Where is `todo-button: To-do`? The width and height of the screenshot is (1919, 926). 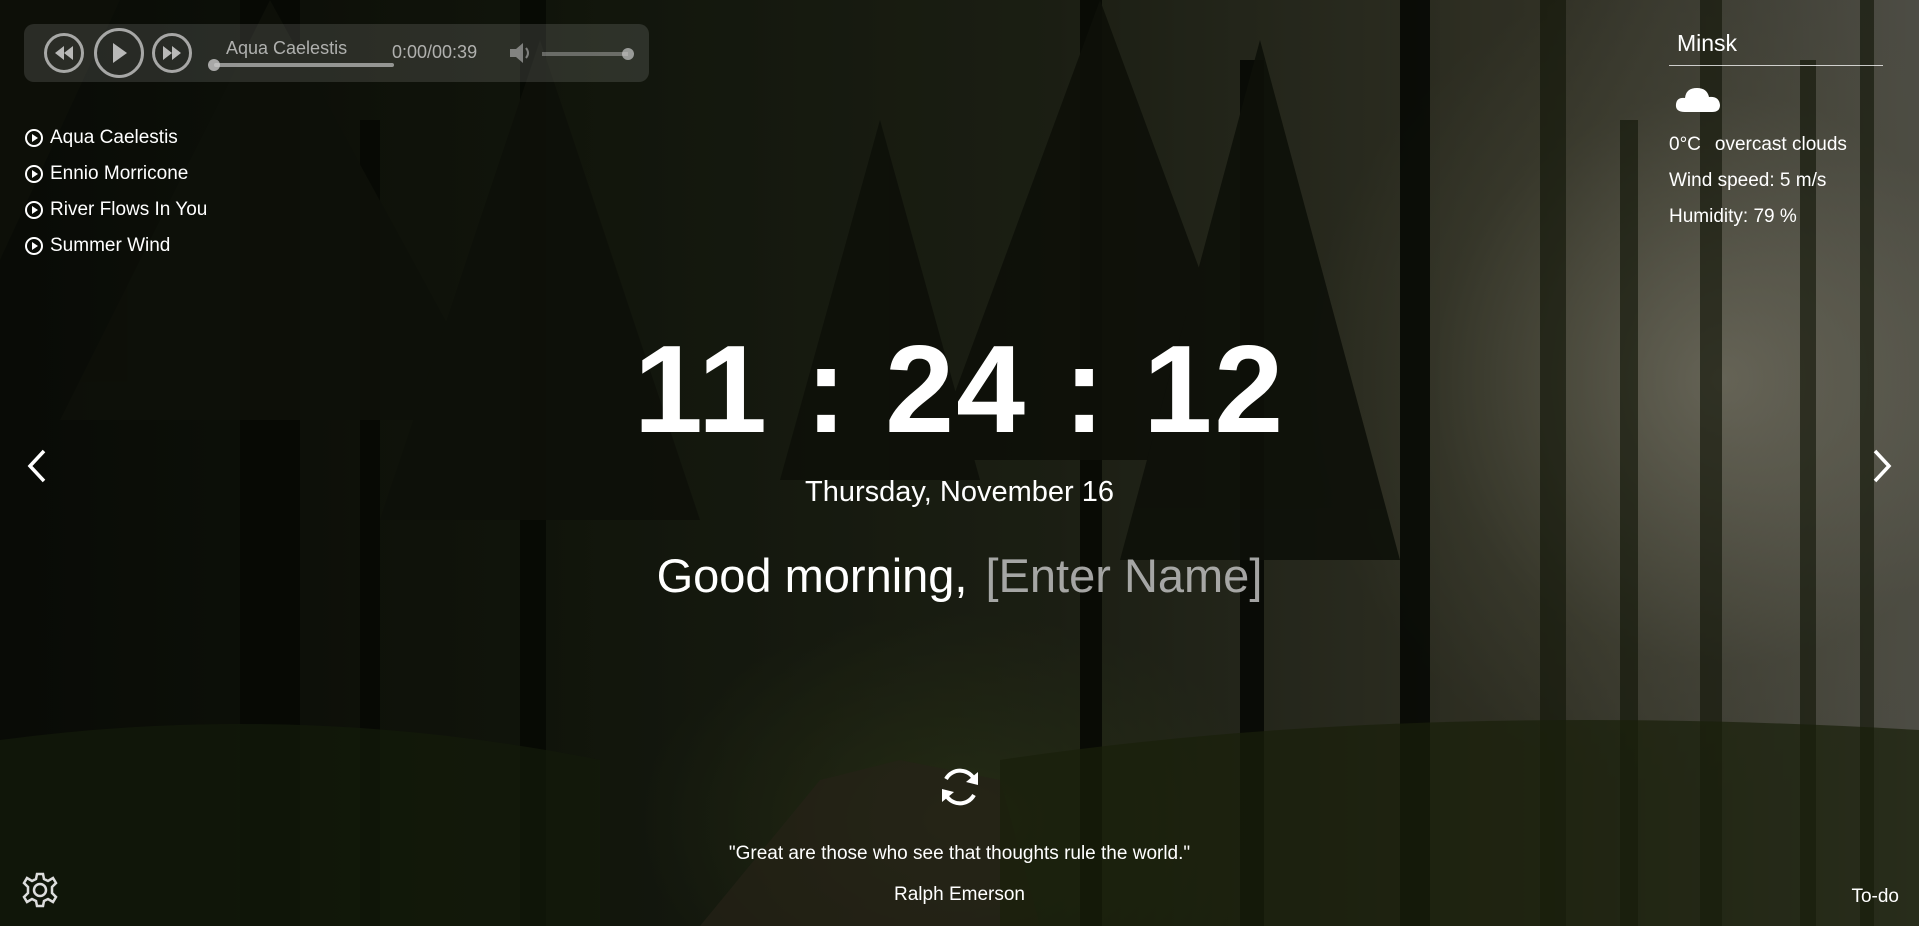 todo-button: To-do is located at coordinates (1875, 897).